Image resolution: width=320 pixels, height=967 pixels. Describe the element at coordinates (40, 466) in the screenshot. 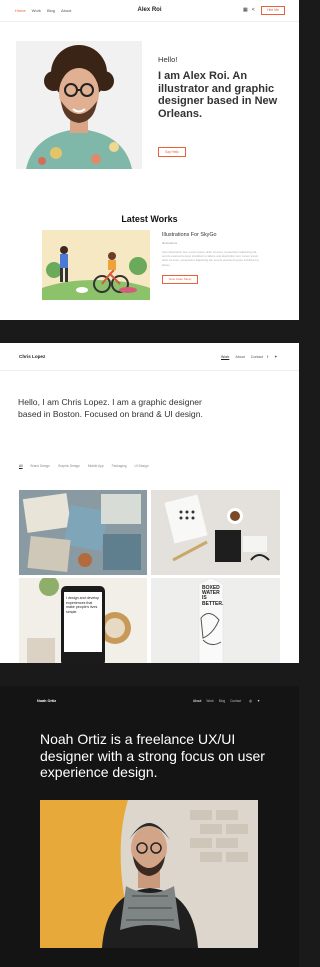

I see `filter-brand-design: Brand Design` at that location.